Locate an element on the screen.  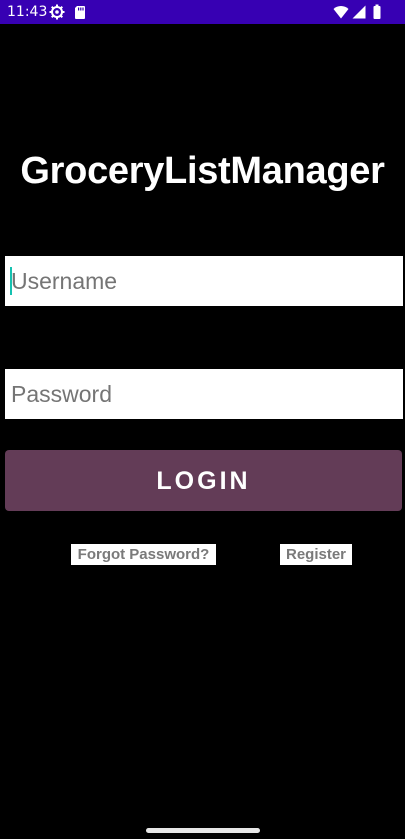
status-time: 11:43 is located at coordinates (27, 12).